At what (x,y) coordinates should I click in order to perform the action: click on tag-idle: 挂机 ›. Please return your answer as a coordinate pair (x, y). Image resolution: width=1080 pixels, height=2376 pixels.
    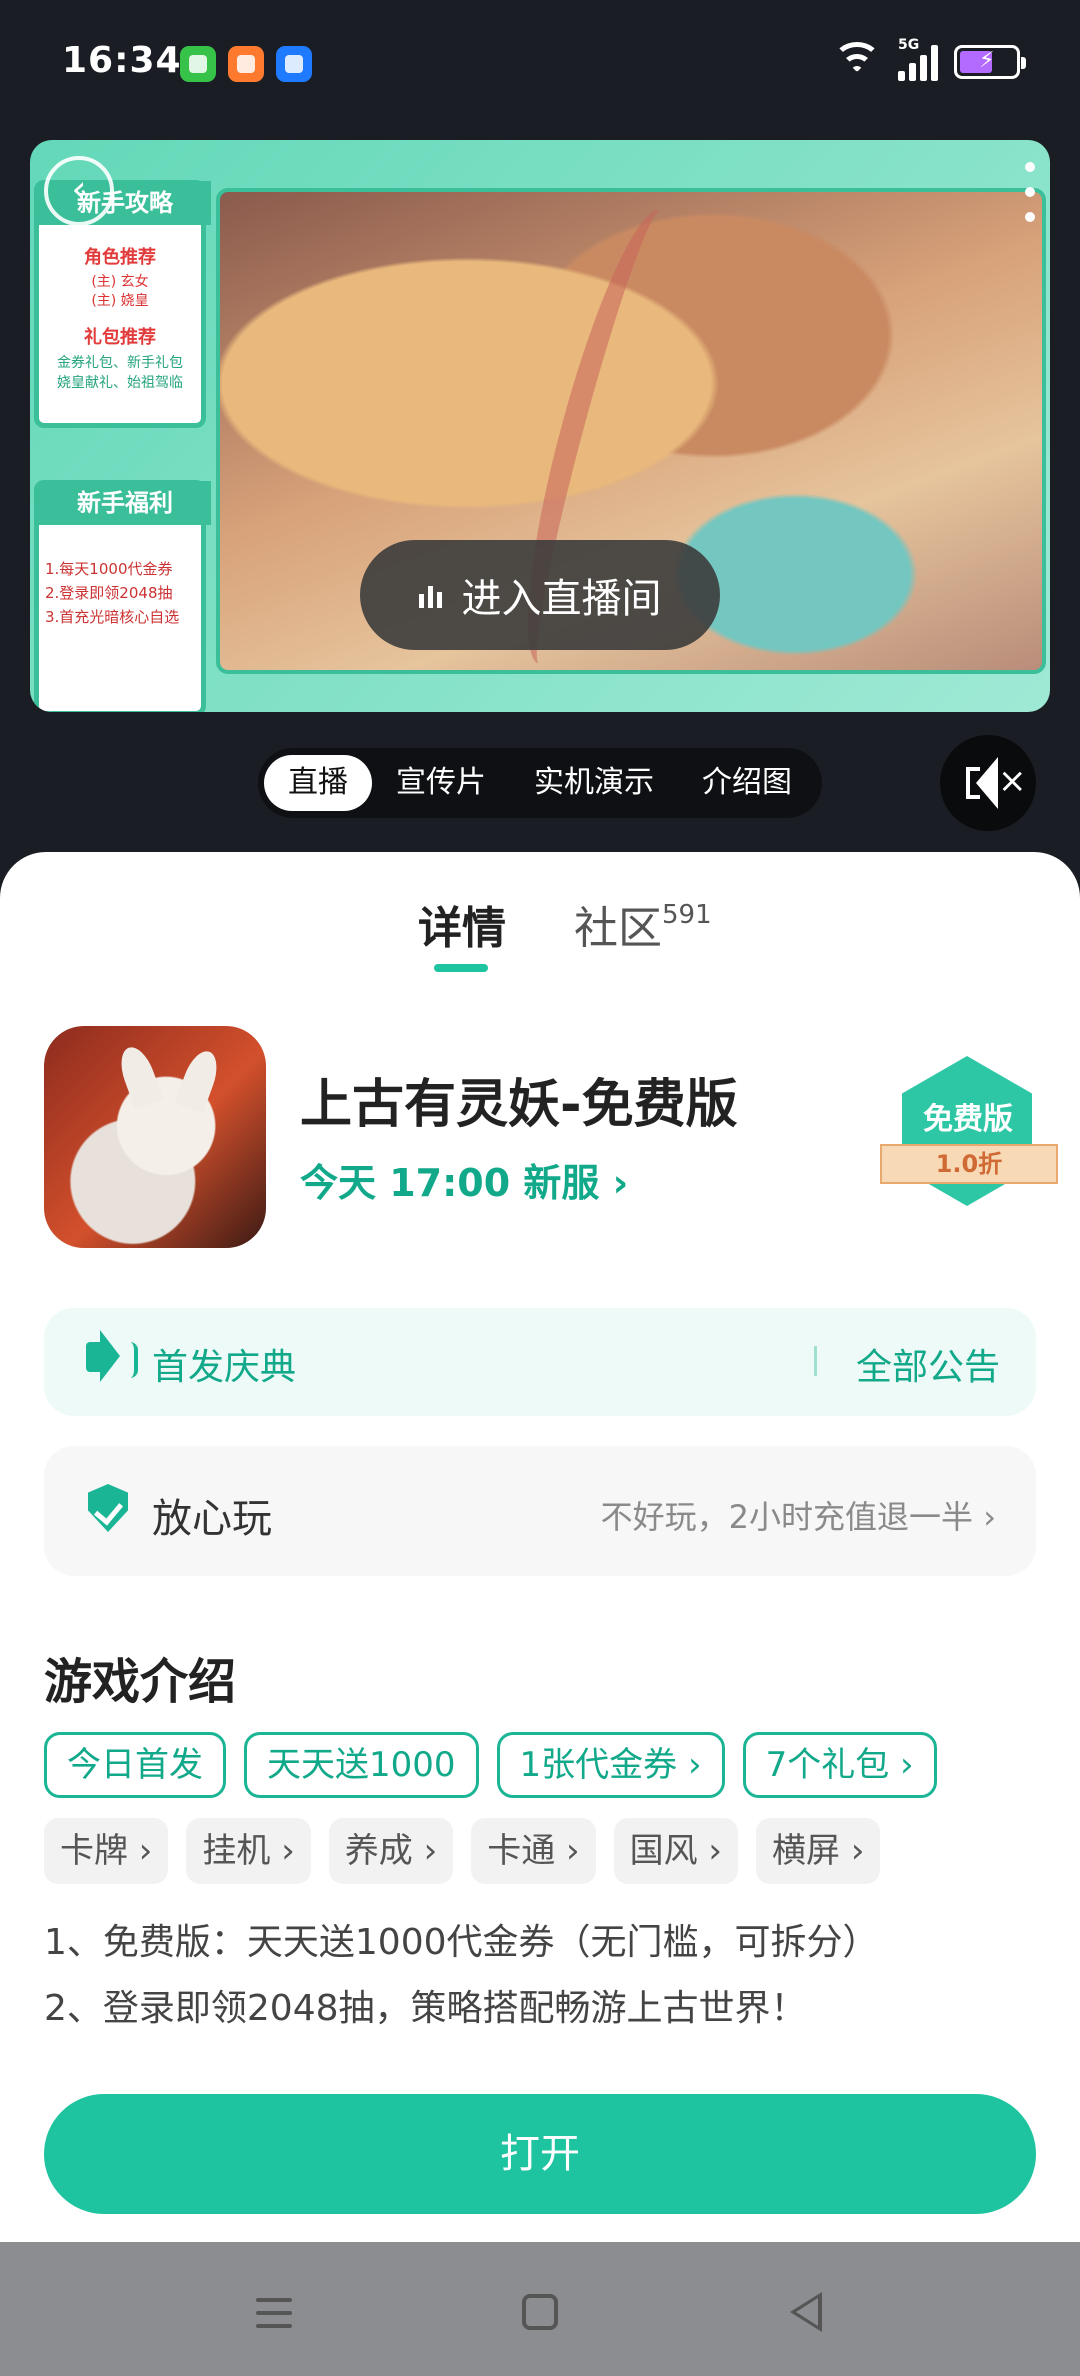
    Looking at the image, I should click on (248, 1851).